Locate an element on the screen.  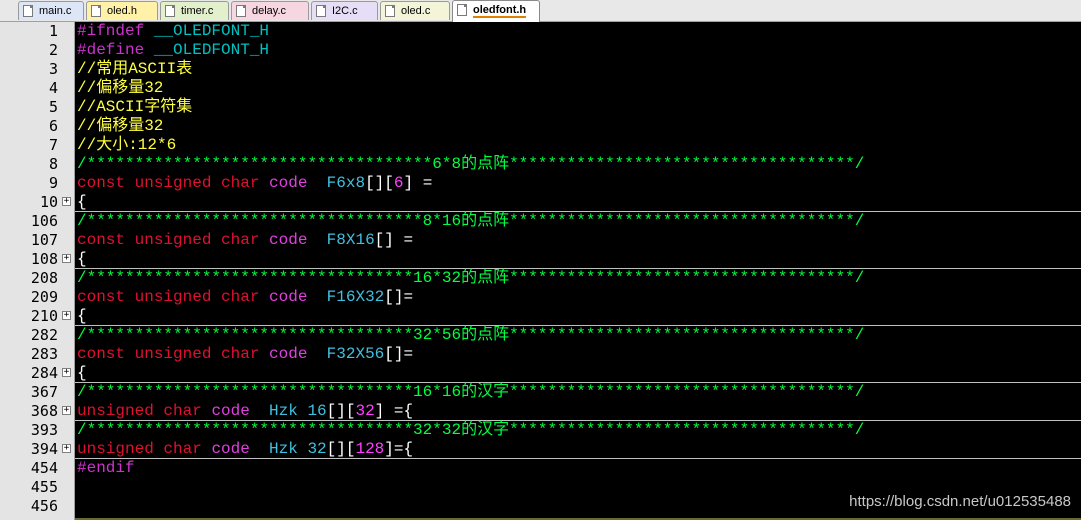
code-line: 283 const unsigned char code F32X56[]= is located at coordinates (540, 354).